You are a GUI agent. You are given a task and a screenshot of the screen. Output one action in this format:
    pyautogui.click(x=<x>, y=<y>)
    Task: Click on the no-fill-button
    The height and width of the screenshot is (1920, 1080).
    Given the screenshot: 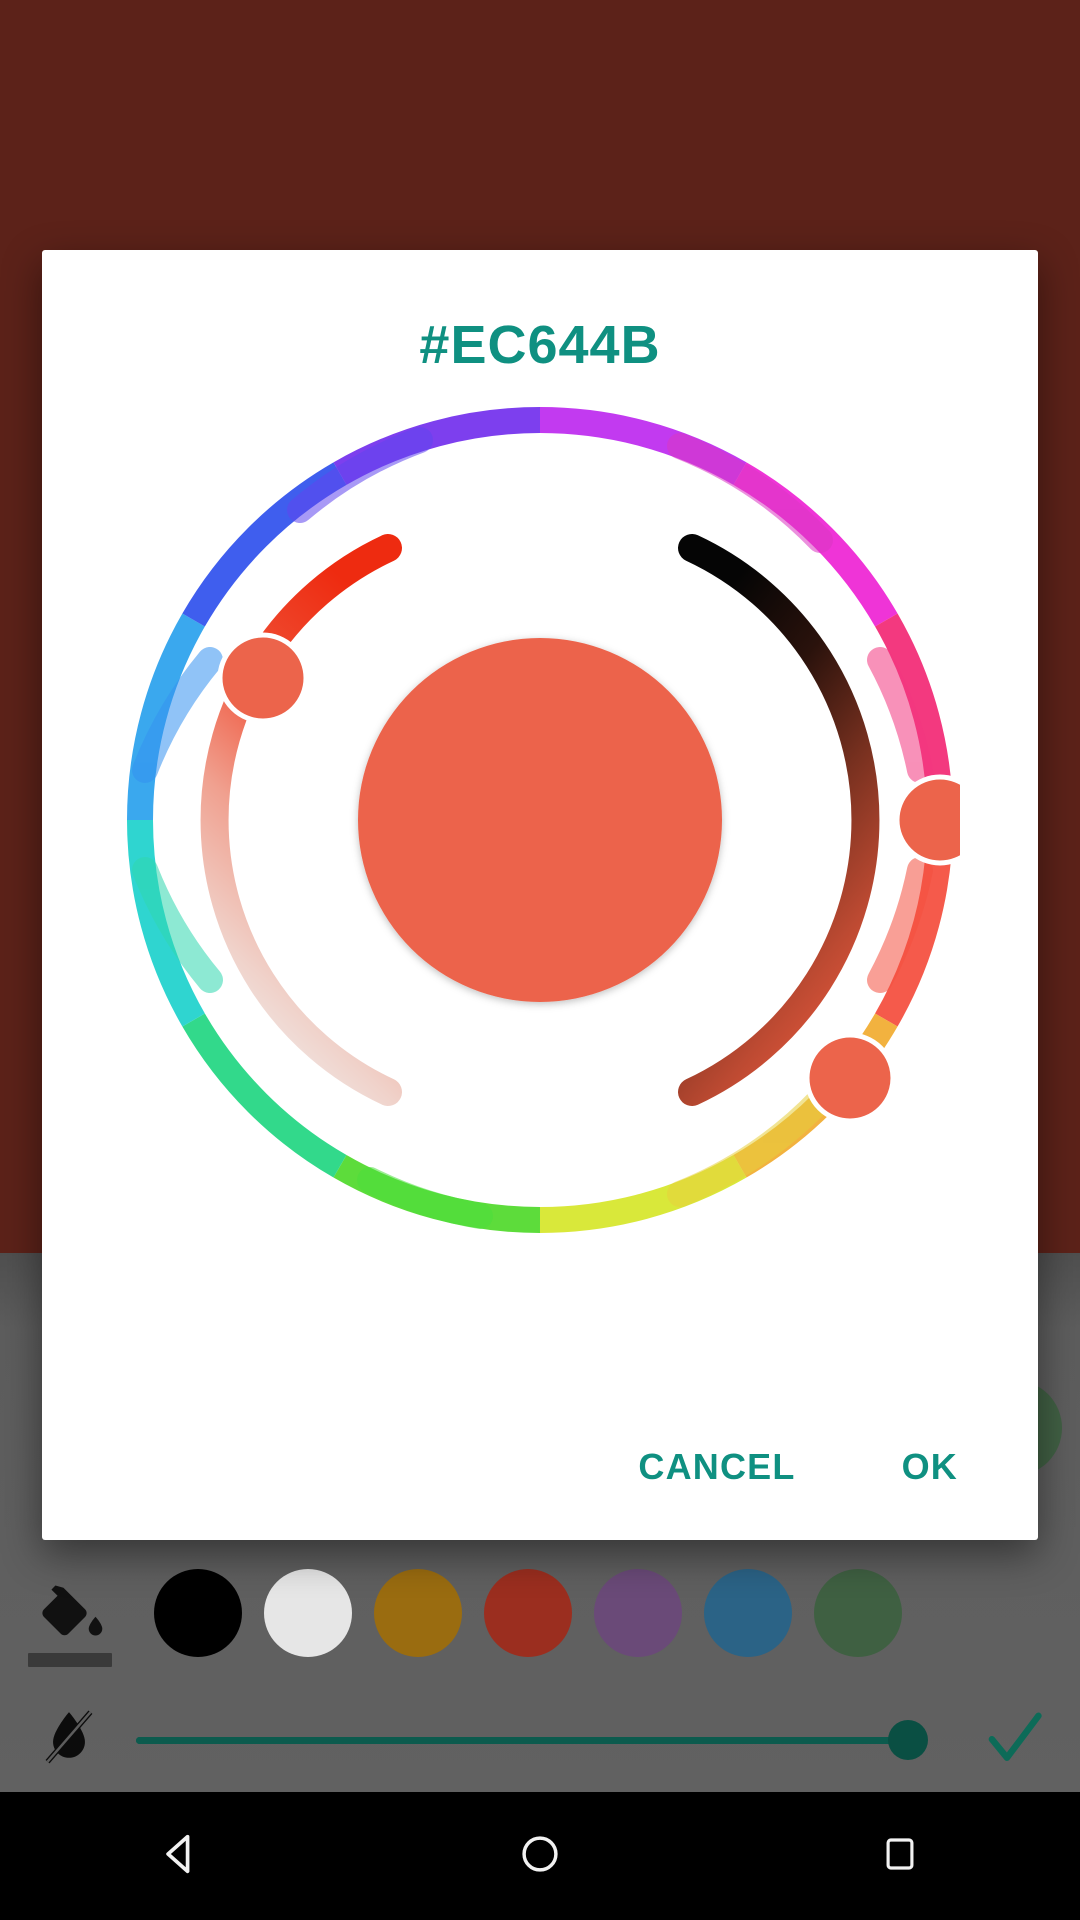 What is the action you would take?
    pyautogui.click(x=69, y=1740)
    